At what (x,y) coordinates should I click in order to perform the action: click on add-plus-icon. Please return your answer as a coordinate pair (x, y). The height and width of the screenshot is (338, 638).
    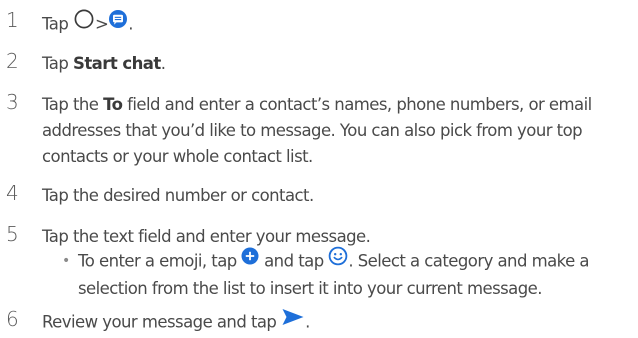
    Looking at the image, I should click on (250, 260).